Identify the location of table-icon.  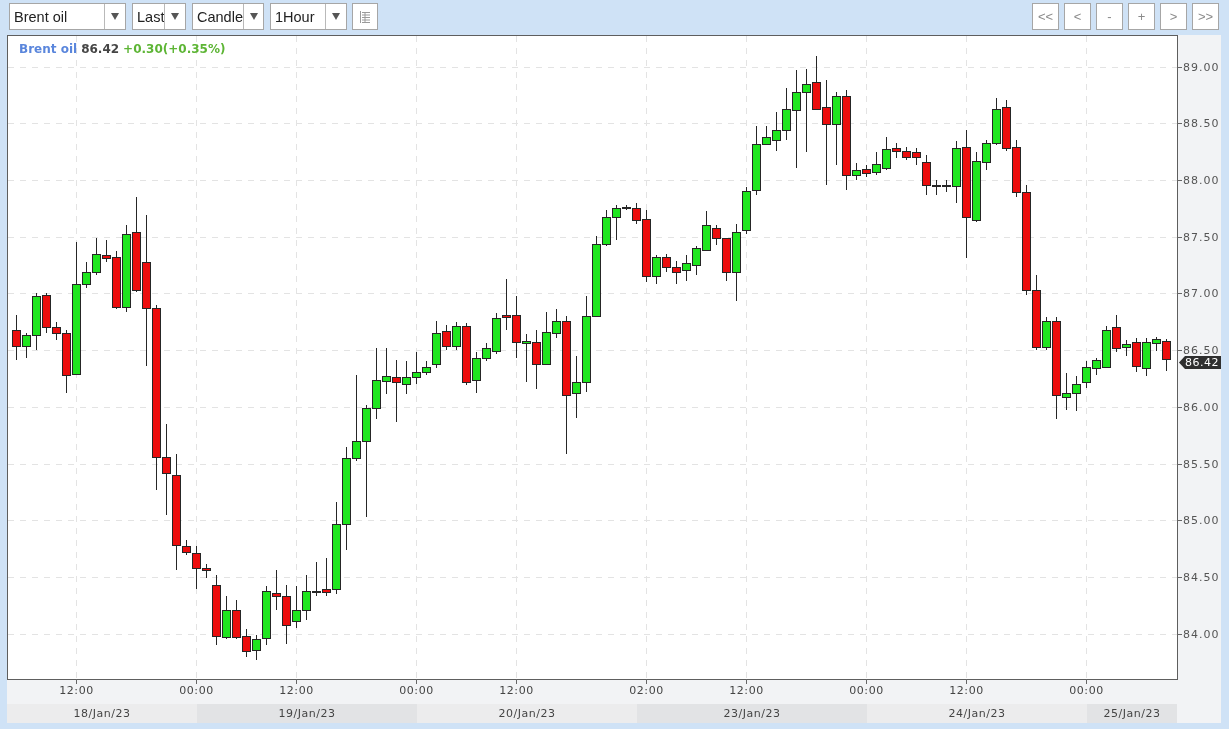
(365, 16).